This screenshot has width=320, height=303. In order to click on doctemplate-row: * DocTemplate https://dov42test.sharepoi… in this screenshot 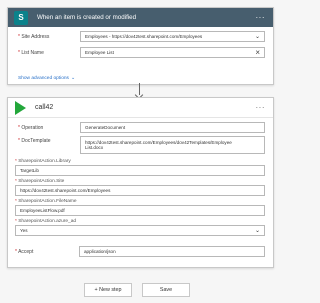, I will do `click(141, 145)`.